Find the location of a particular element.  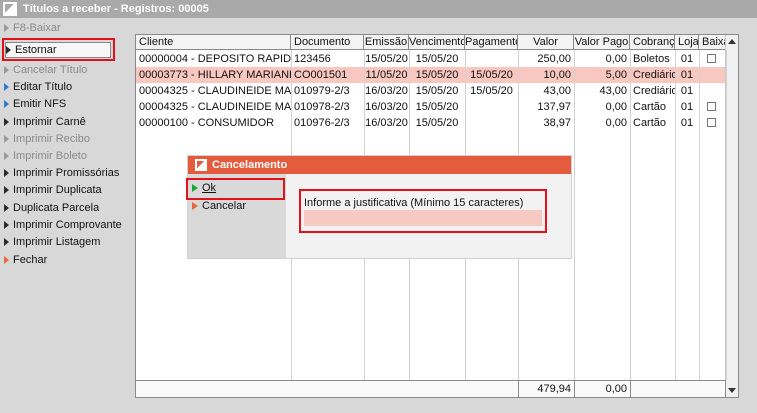

column-header: Pagamento is located at coordinates (491, 42).